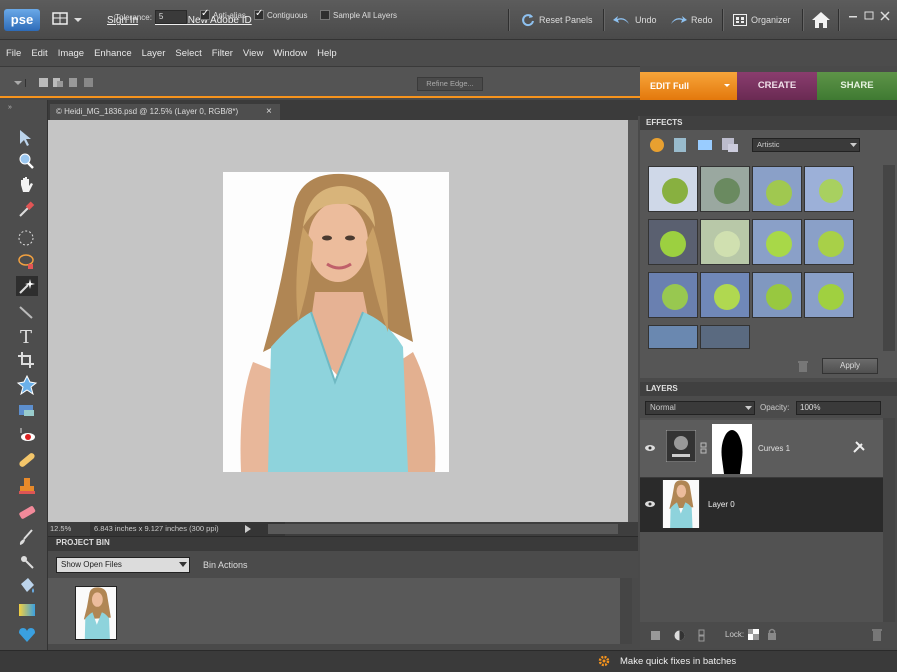 The height and width of the screenshot is (672, 897). What do you see at coordinates (27, 486) in the screenshot?
I see `clone-stamp-tool-icon` at bounding box center [27, 486].